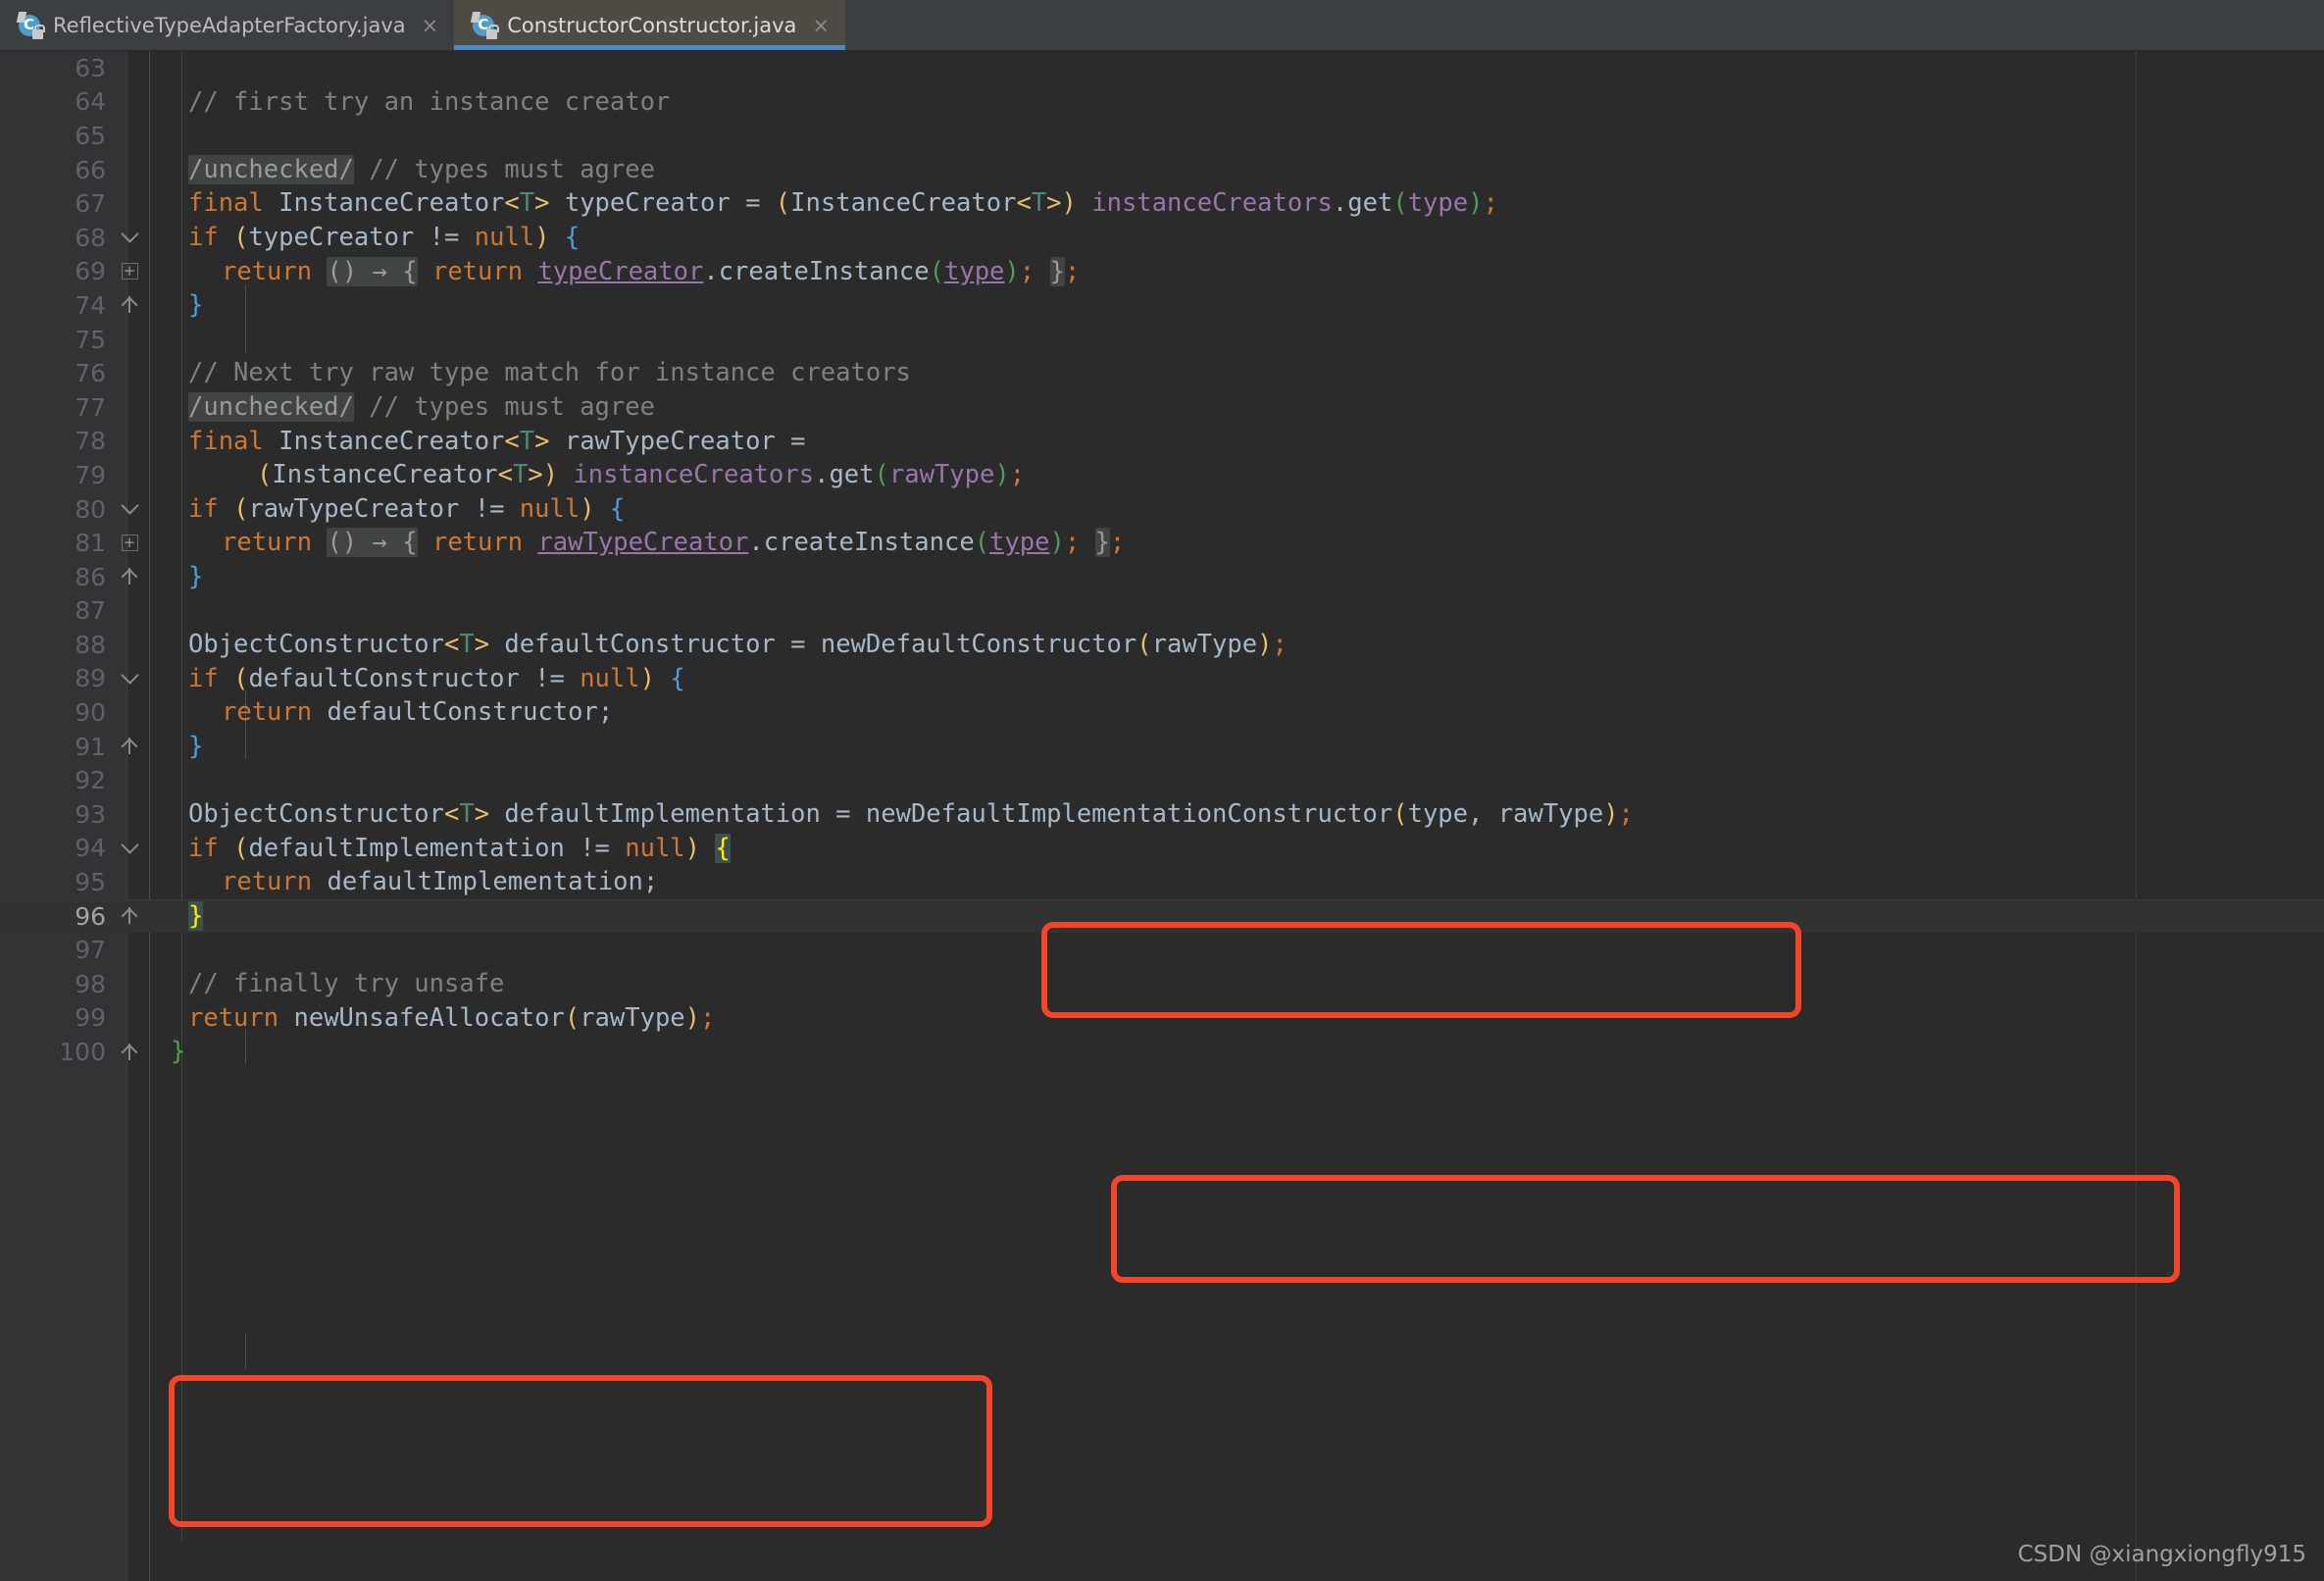 The width and height of the screenshot is (2324, 1581). Describe the element at coordinates (512, 406) in the screenshot. I see `comment-token: // types must agree` at that location.